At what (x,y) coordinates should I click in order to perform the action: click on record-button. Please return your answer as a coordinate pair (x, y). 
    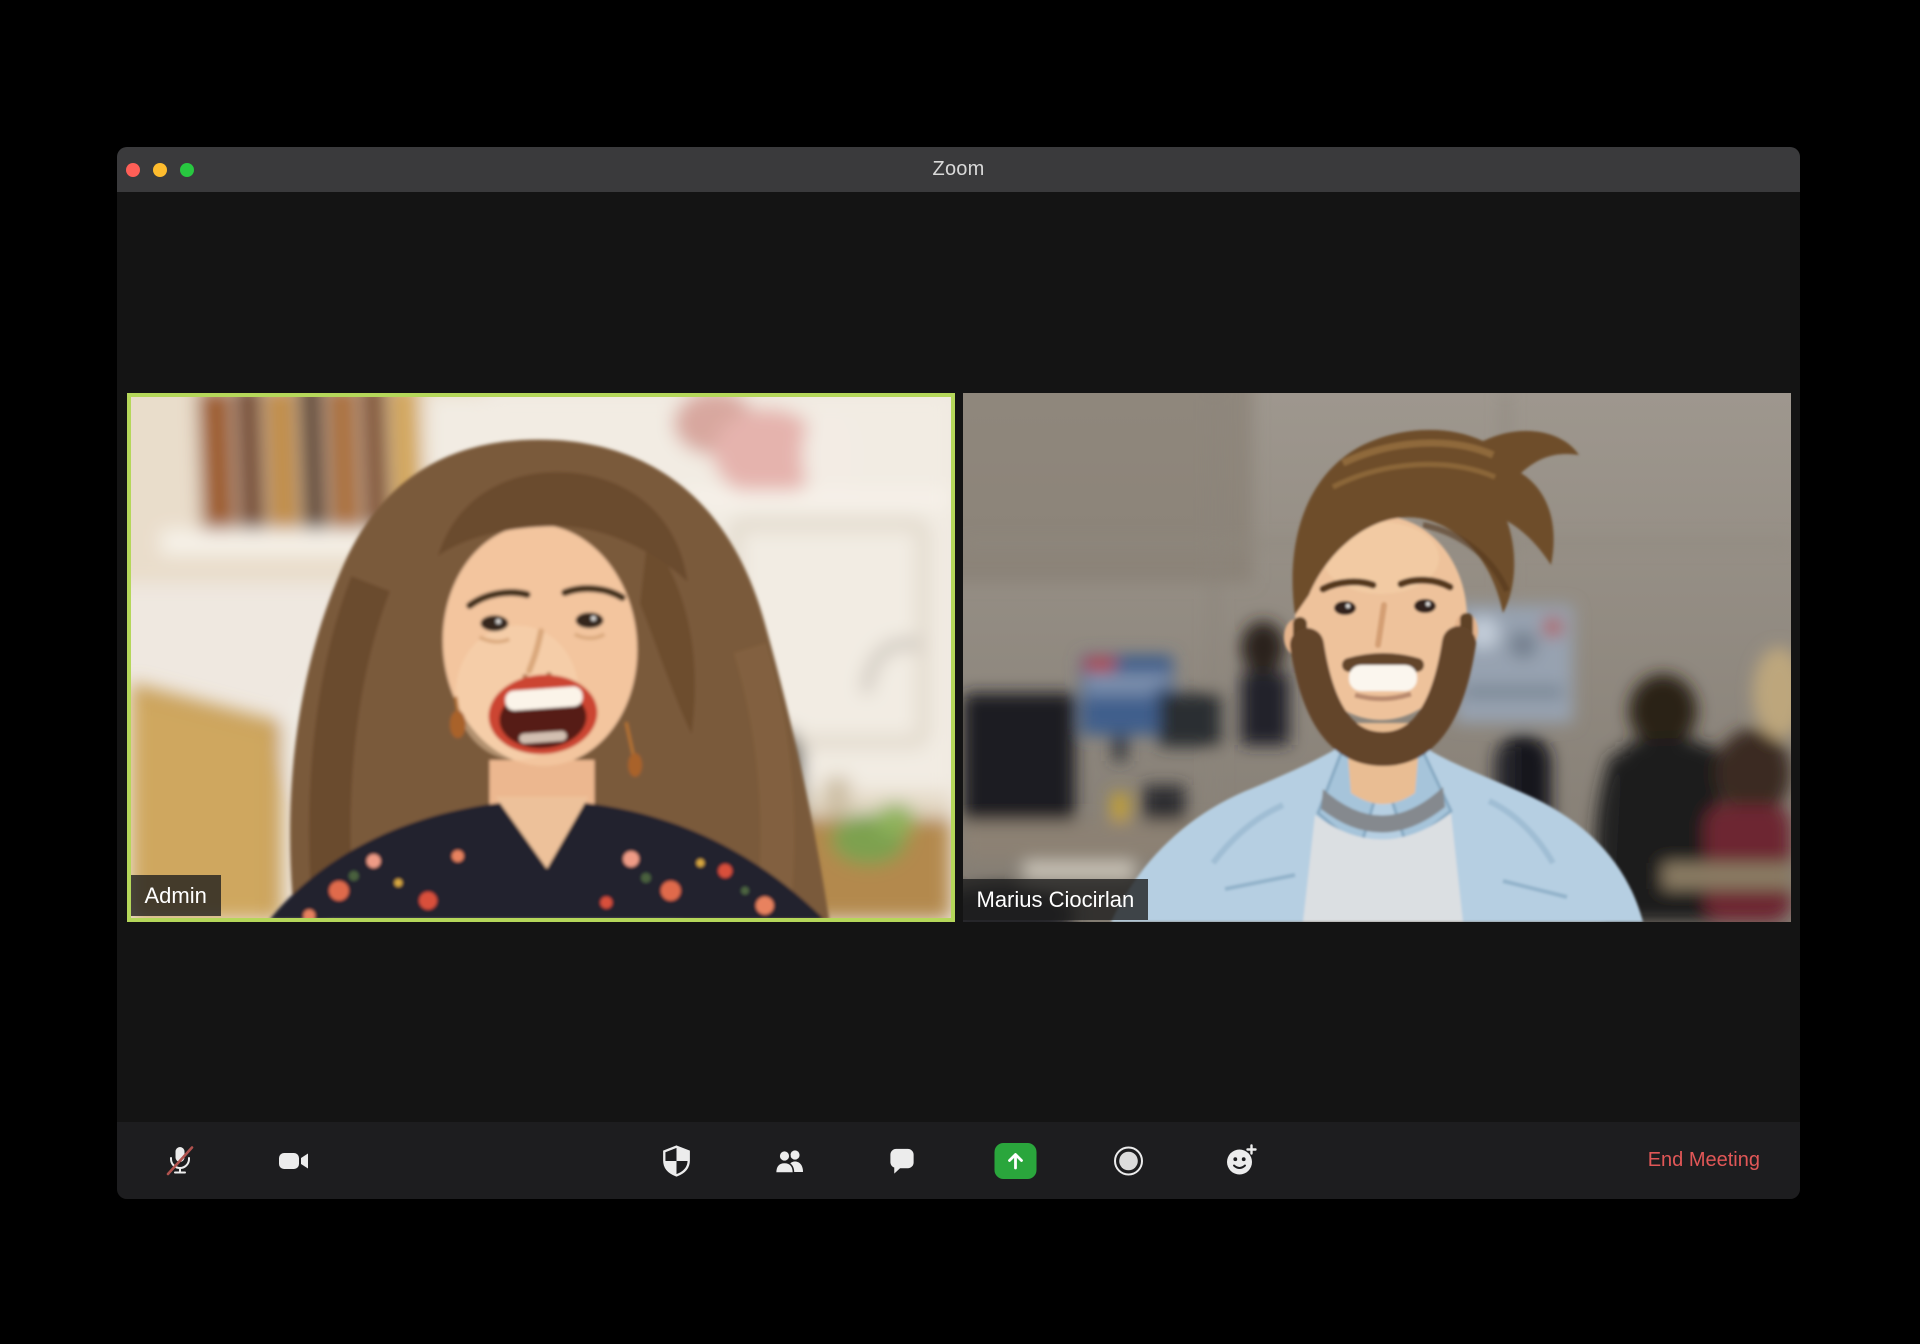
    Looking at the image, I should click on (1128, 1161).